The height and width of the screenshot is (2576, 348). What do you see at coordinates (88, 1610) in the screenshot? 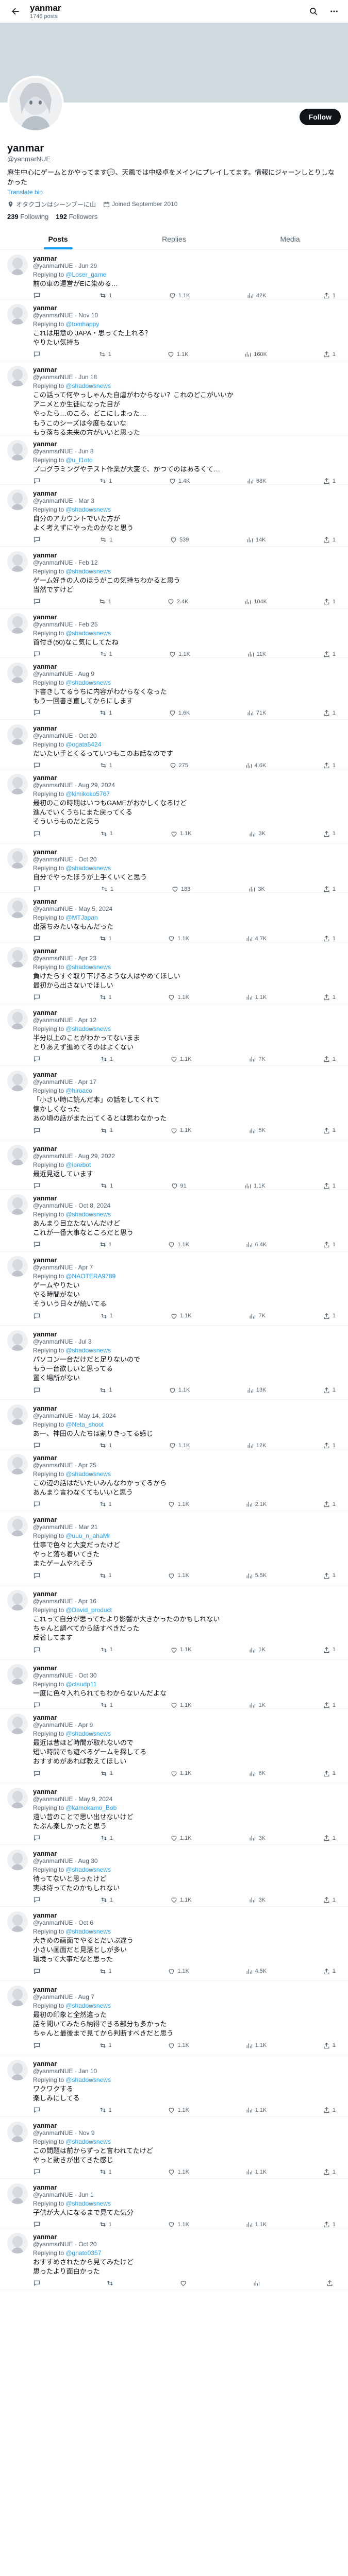
I see `replying-to-handle: @David_product` at bounding box center [88, 1610].